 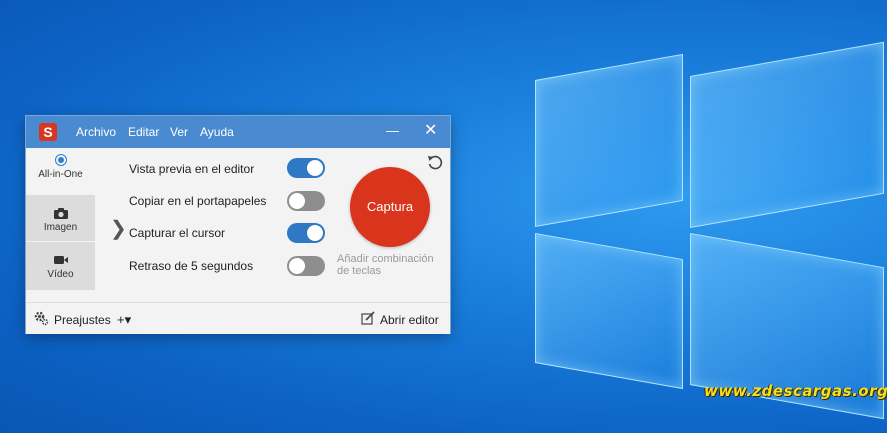 What do you see at coordinates (60, 227) in the screenshot?
I see `mode-imagen-label: Imagen` at bounding box center [60, 227].